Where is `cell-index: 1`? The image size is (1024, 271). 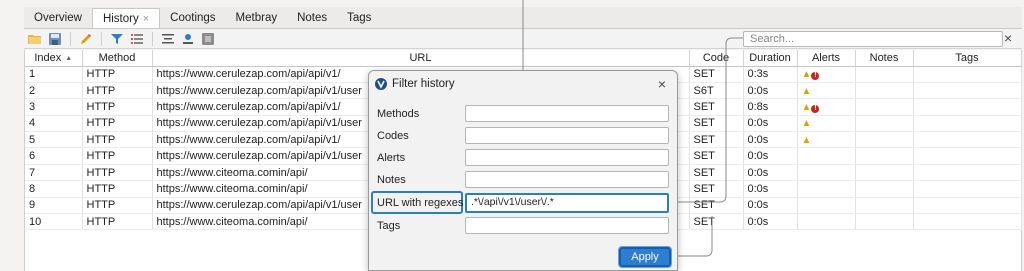 cell-index: 1 is located at coordinates (54, 74).